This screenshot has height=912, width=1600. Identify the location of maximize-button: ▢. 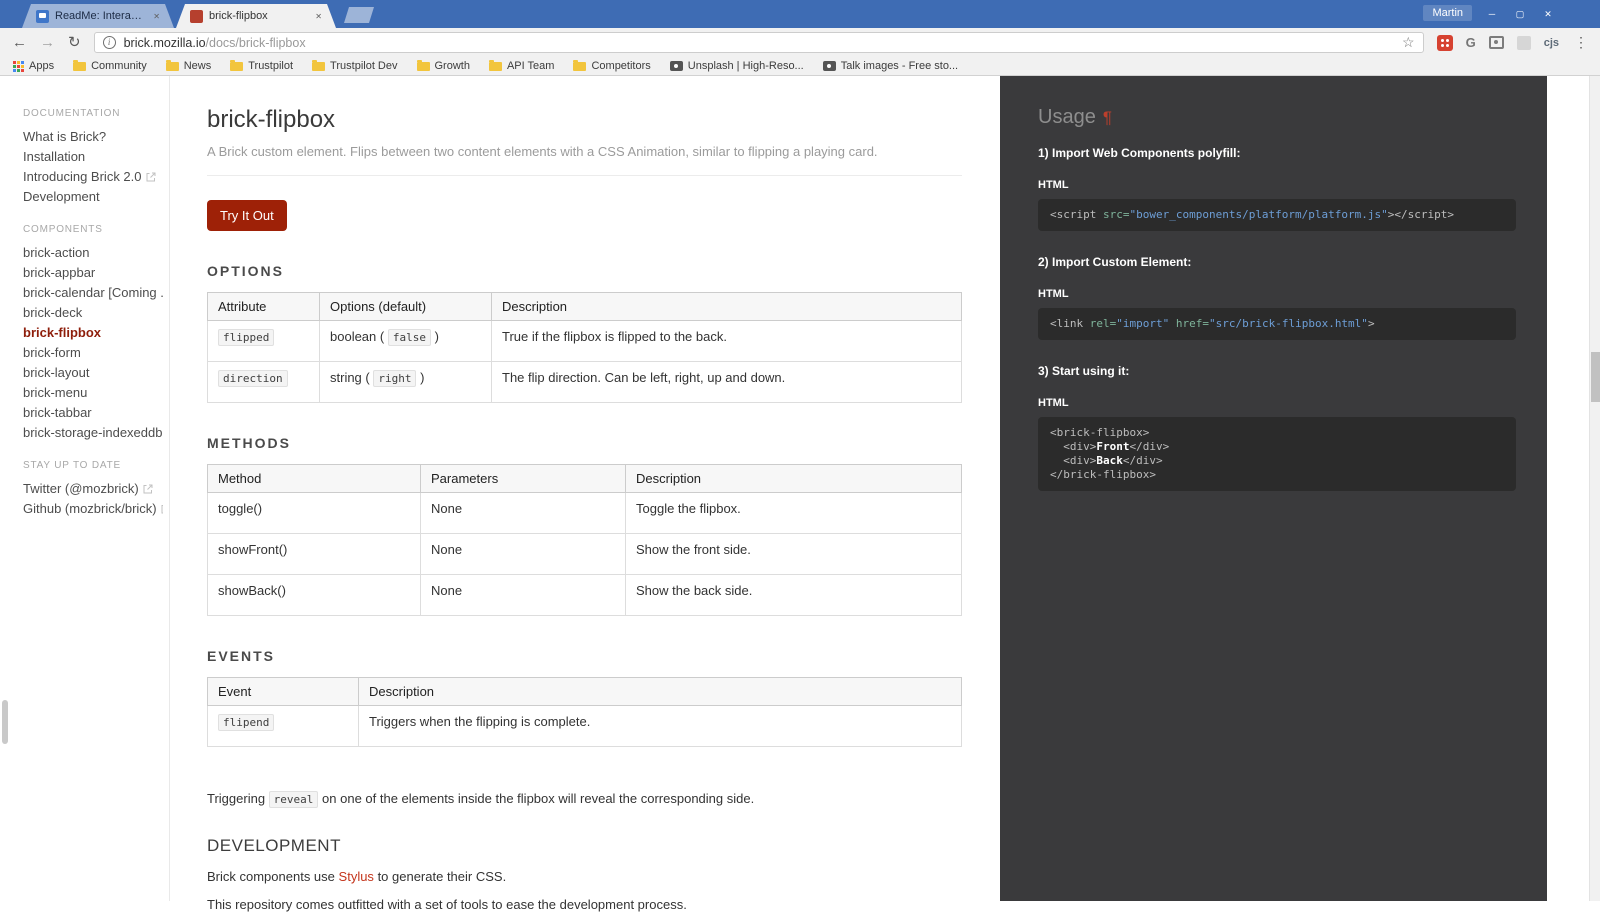
(1520, 14).